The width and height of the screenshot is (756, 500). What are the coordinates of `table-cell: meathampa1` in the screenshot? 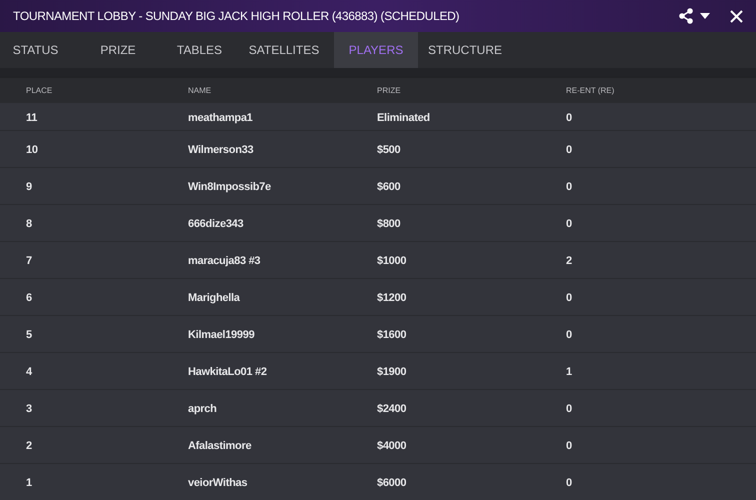 It's located at (220, 118).